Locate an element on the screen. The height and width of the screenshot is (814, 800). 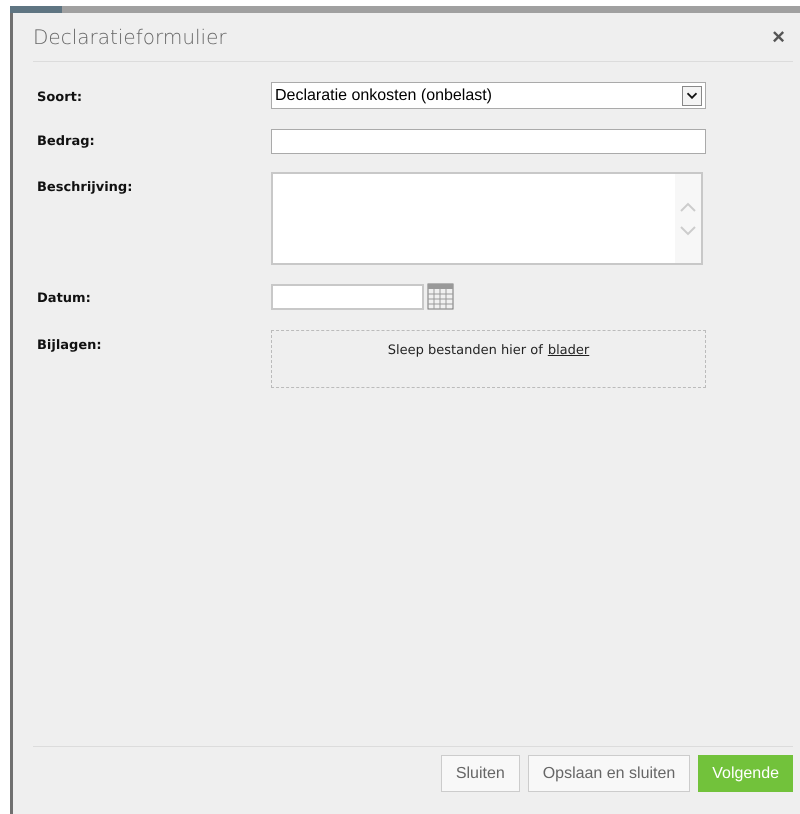
browse-link: blader is located at coordinates (569, 364).